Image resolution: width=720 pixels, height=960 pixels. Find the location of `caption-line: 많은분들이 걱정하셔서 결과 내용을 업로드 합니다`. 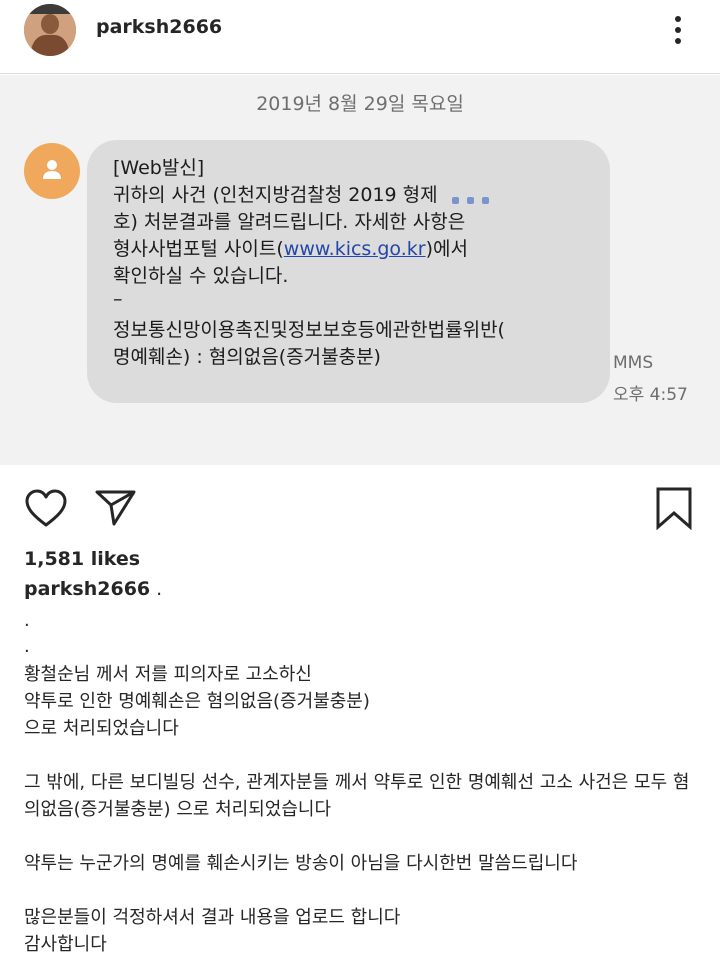

caption-line: 많은분들이 걱정하셔서 결과 내용을 업로드 합니다 is located at coordinates (212, 917).